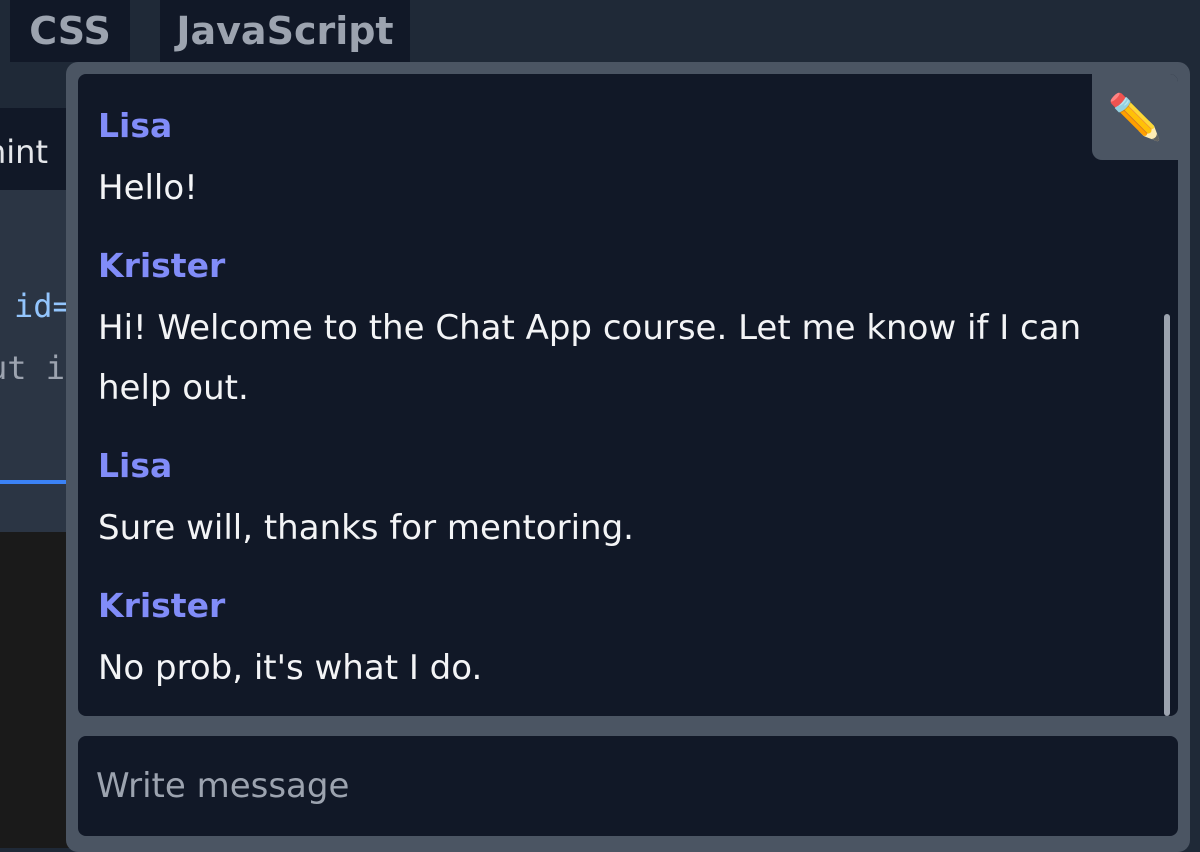 The image size is (1200, 852). What do you see at coordinates (285, 31) in the screenshot?
I see `tab-javascript: JavaScript` at bounding box center [285, 31].